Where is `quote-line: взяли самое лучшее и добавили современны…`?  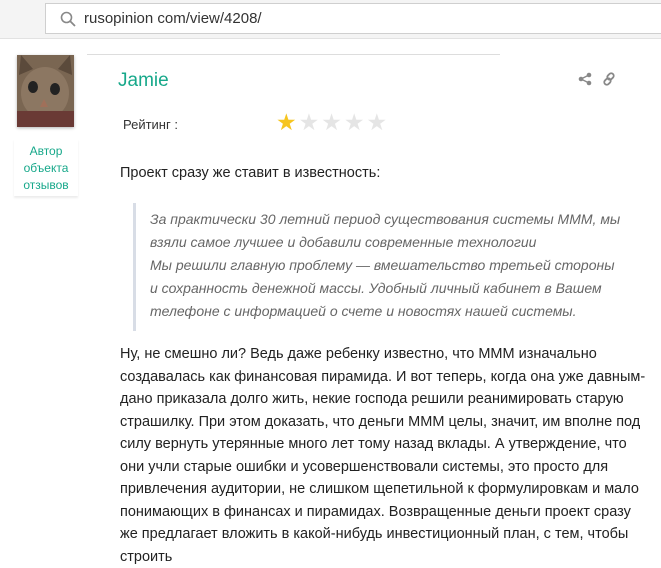 quote-line: взяли самое лучшее и добавили современны… is located at coordinates (343, 242).